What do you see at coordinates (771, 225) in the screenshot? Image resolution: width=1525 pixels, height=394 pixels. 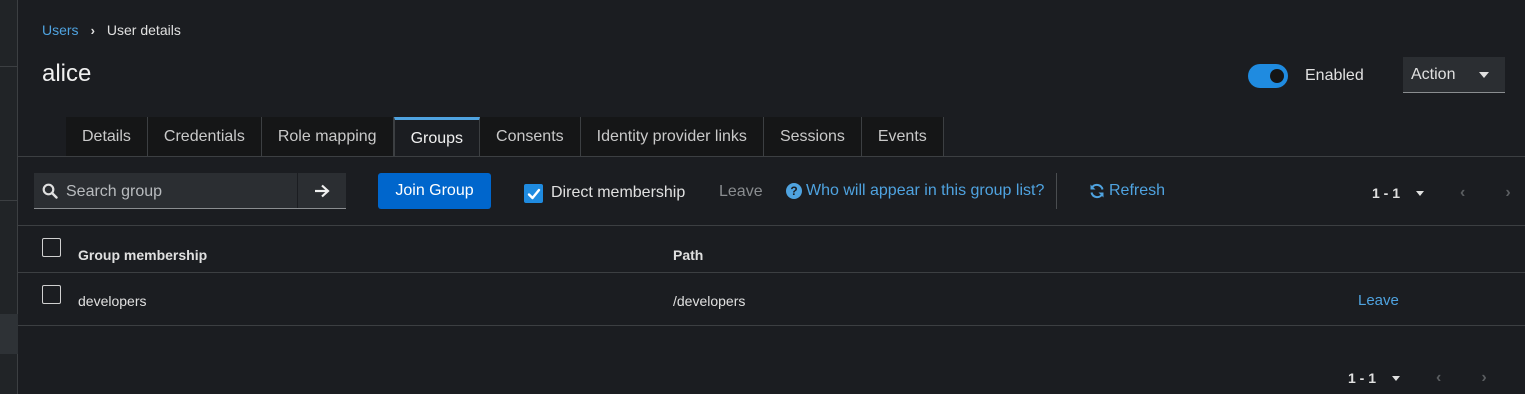 I see `toolbar-divider-line` at bounding box center [771, 225].